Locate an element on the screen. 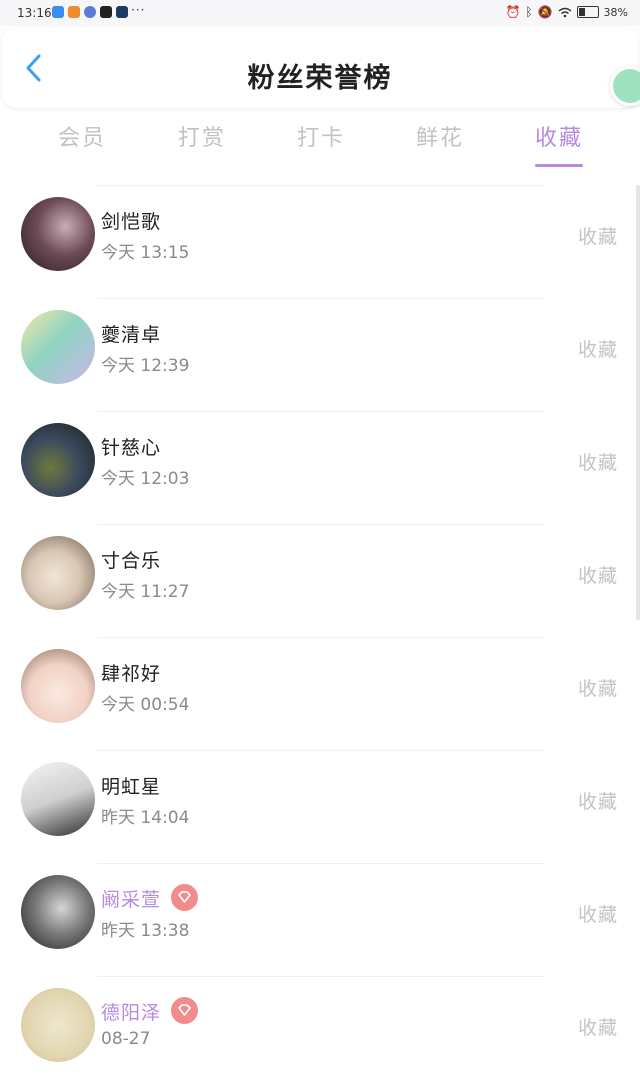 The height and width of the screenshot is (1089, 640). capcut-app-icon is located at coordinates (106, 12).